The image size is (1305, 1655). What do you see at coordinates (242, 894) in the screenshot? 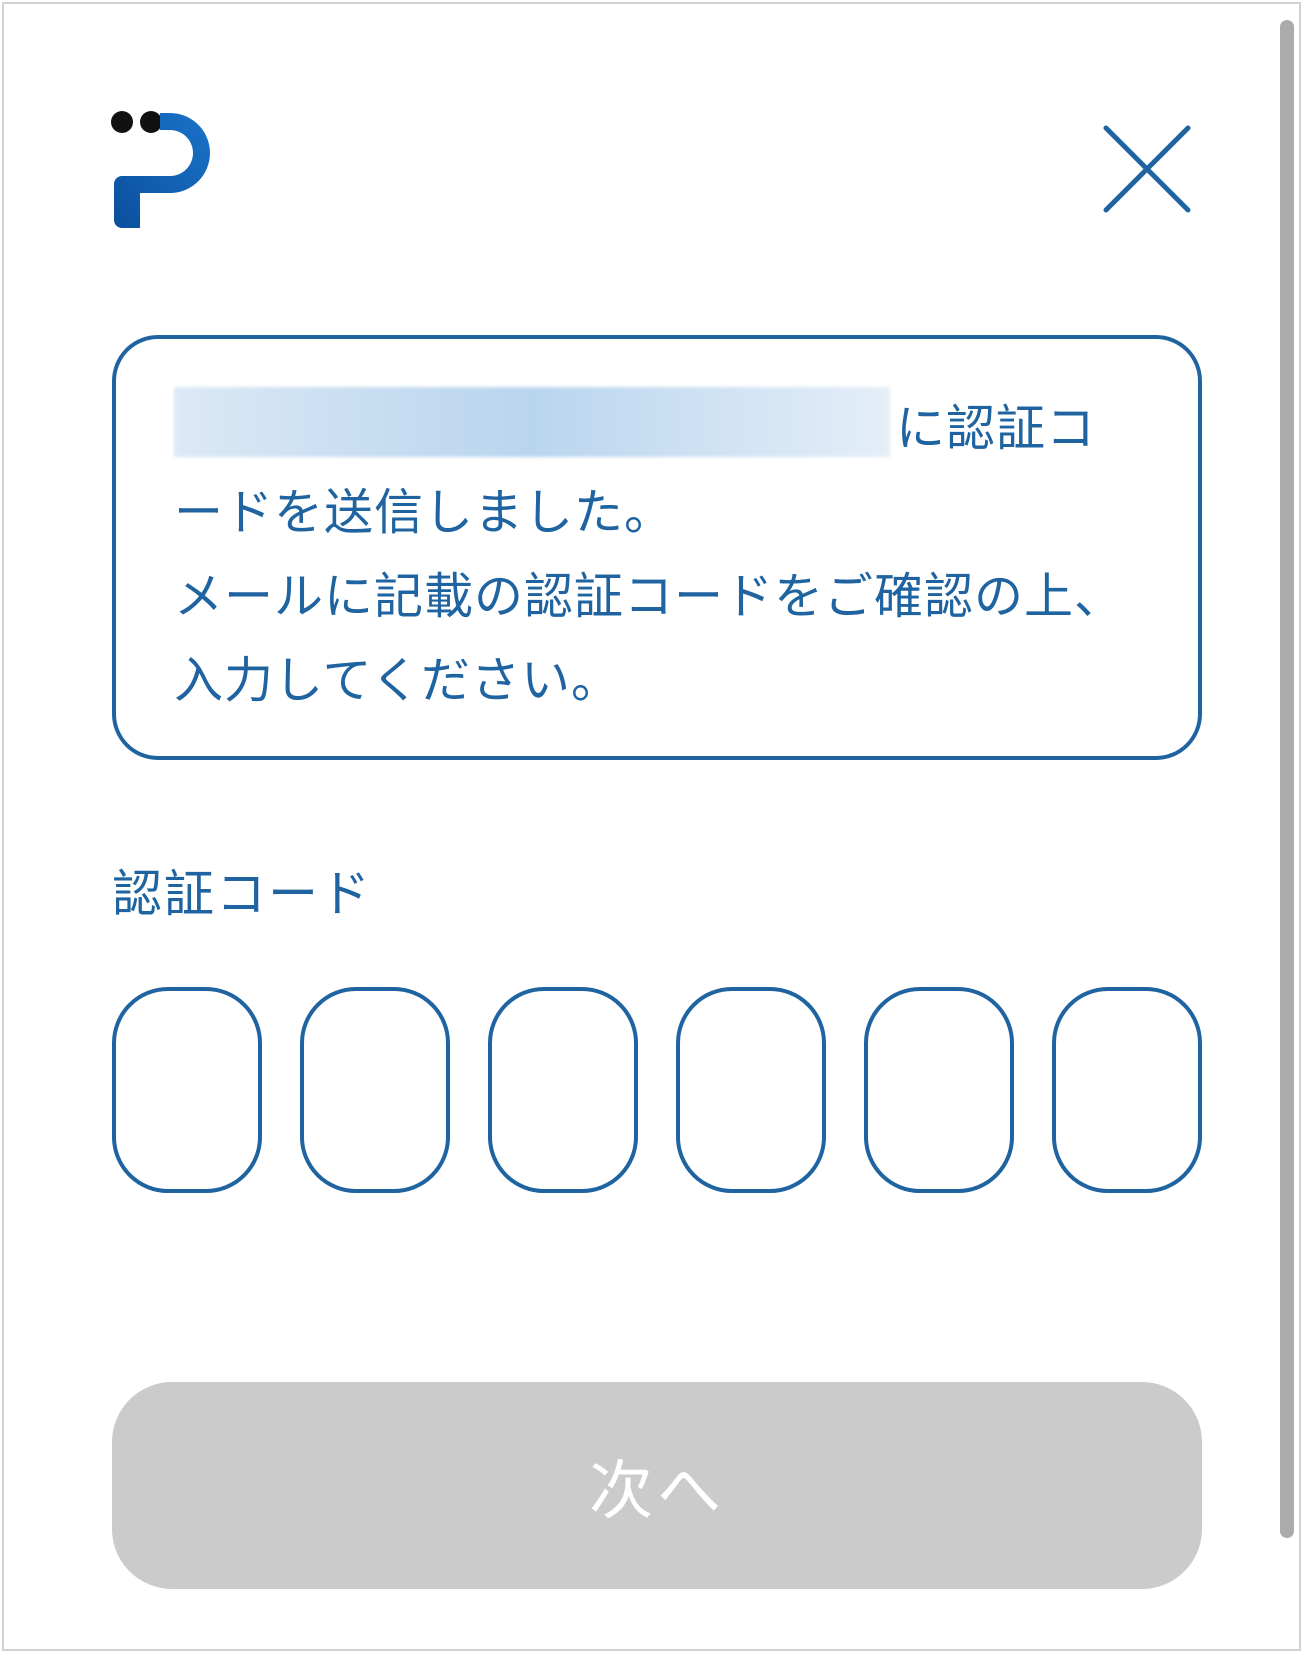
I see `code-label: 認証コード` at bounding box center [242, 894].